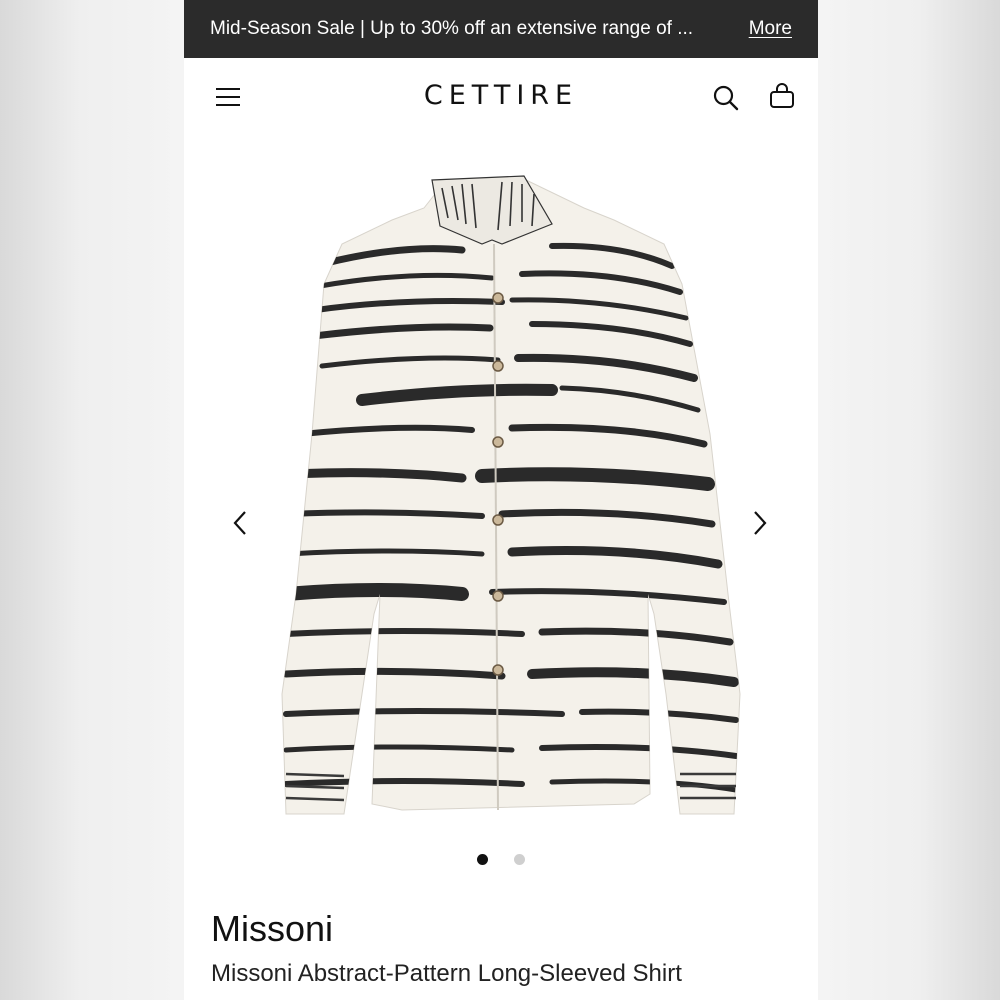  What do you see at coordinates (240, 523) in the screenshot?
I see `chevron-left-icon` at bounding box center [240, 523].